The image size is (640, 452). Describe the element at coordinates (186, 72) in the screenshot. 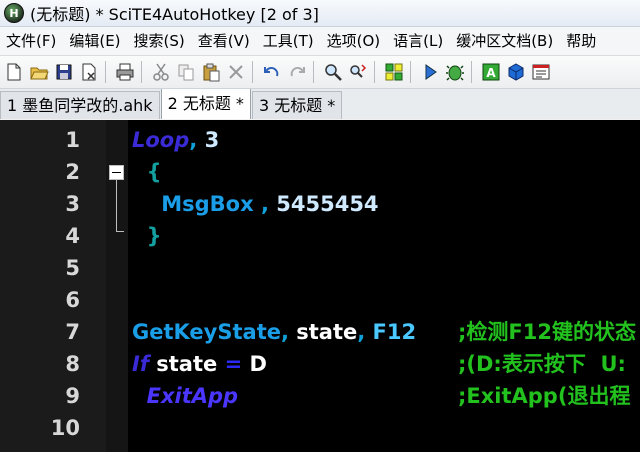

I see `copy-icon` at that location.